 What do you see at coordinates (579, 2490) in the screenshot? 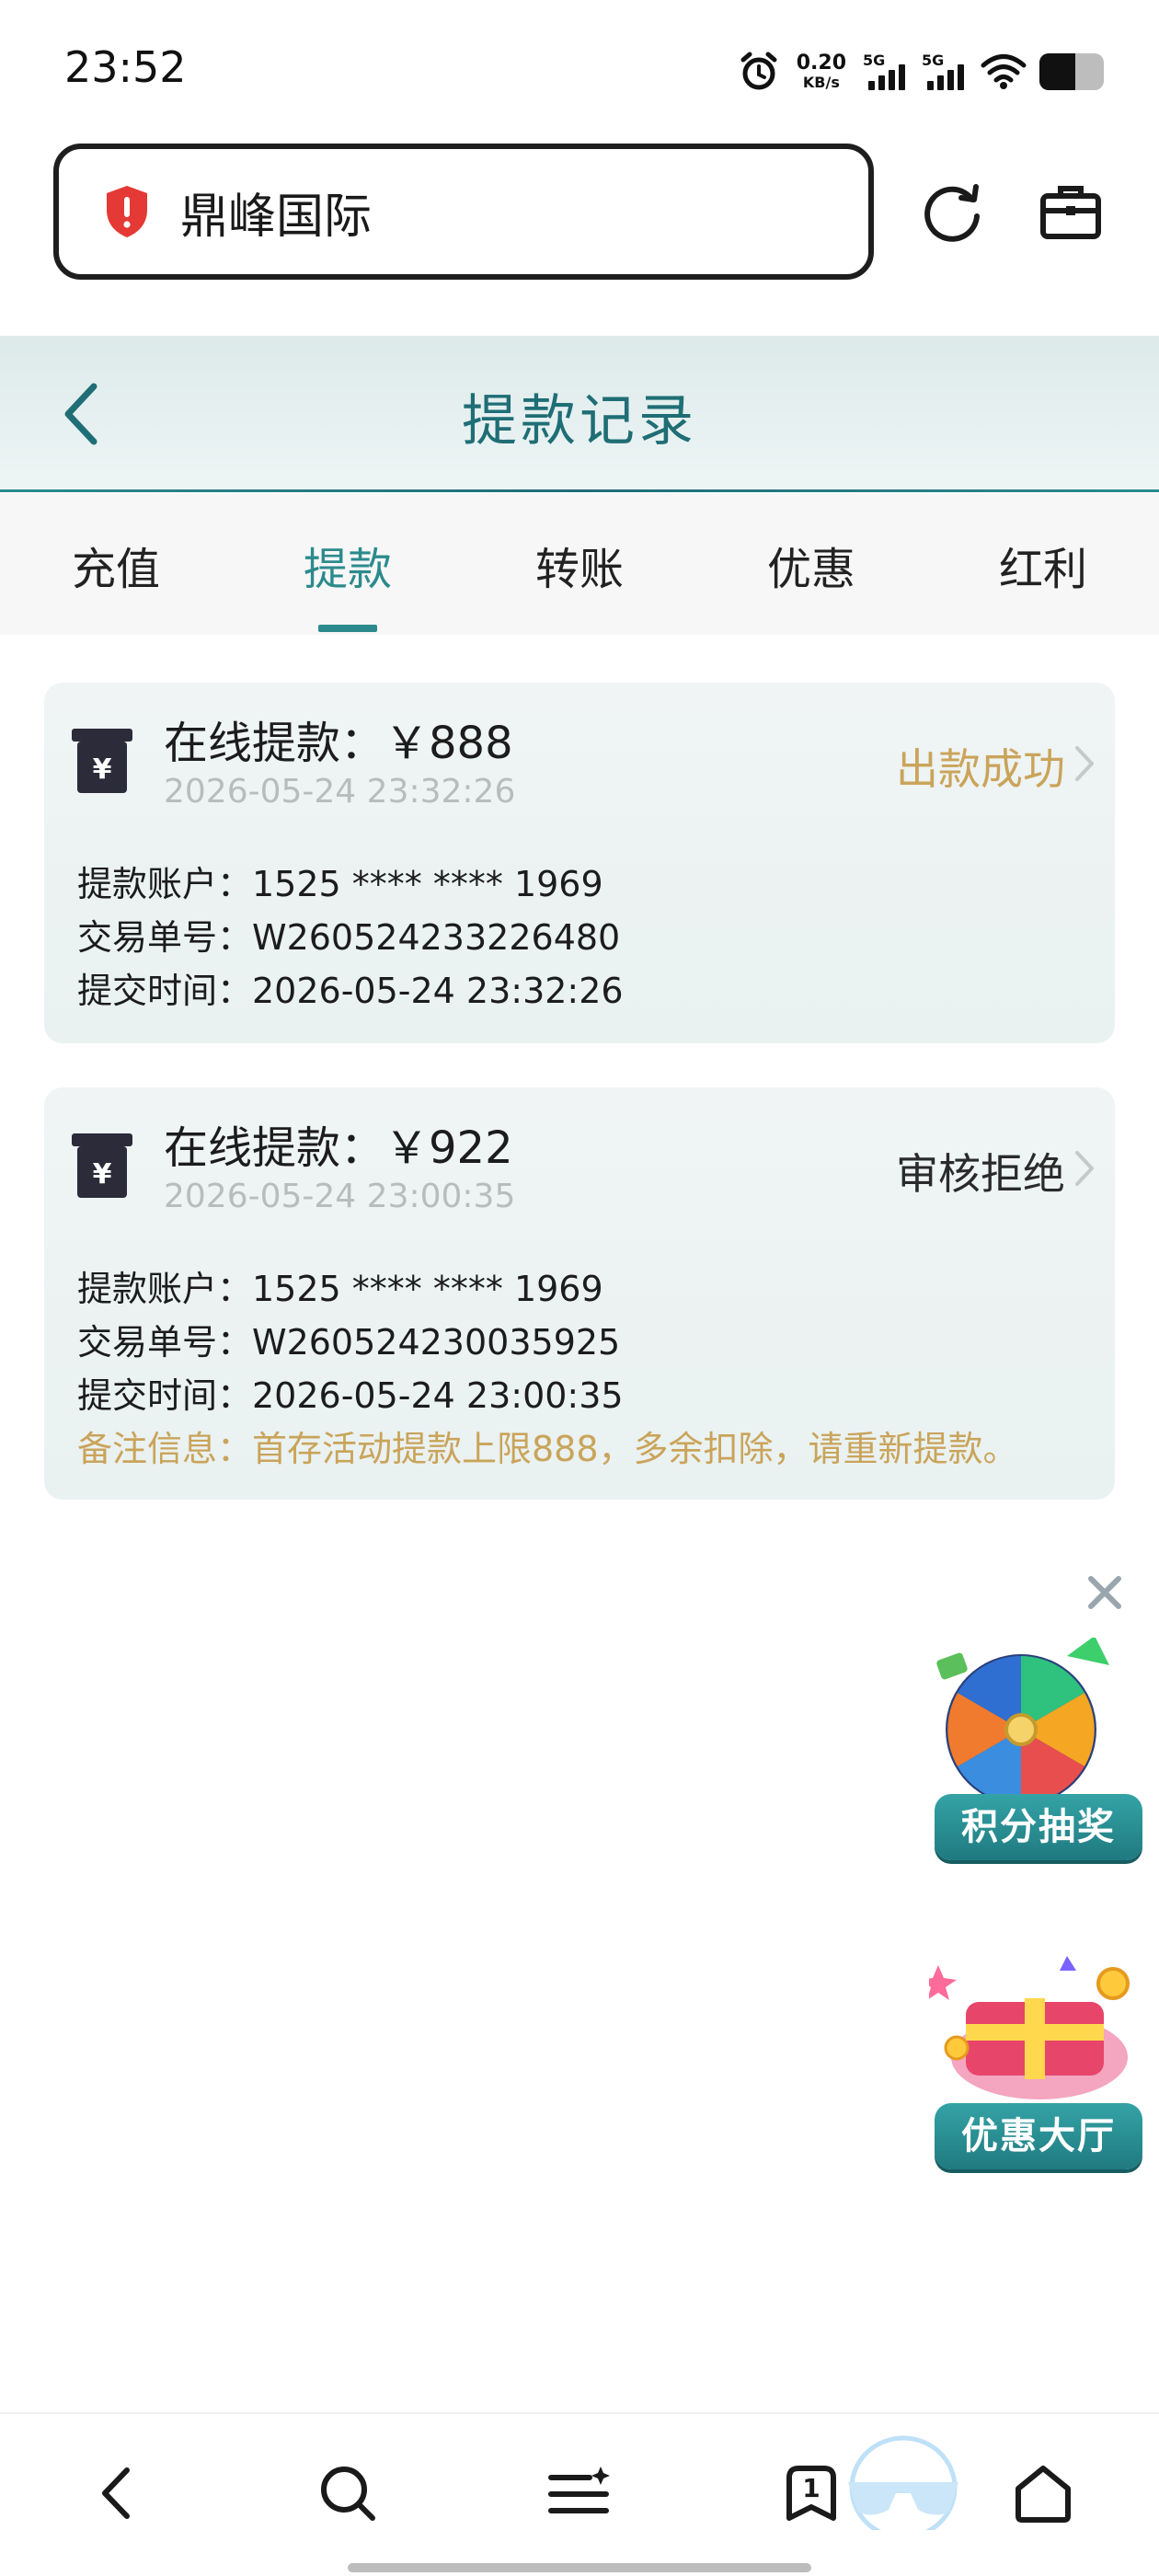
I see `menu-sparkle-icon` at bounding box center [579, 2490].